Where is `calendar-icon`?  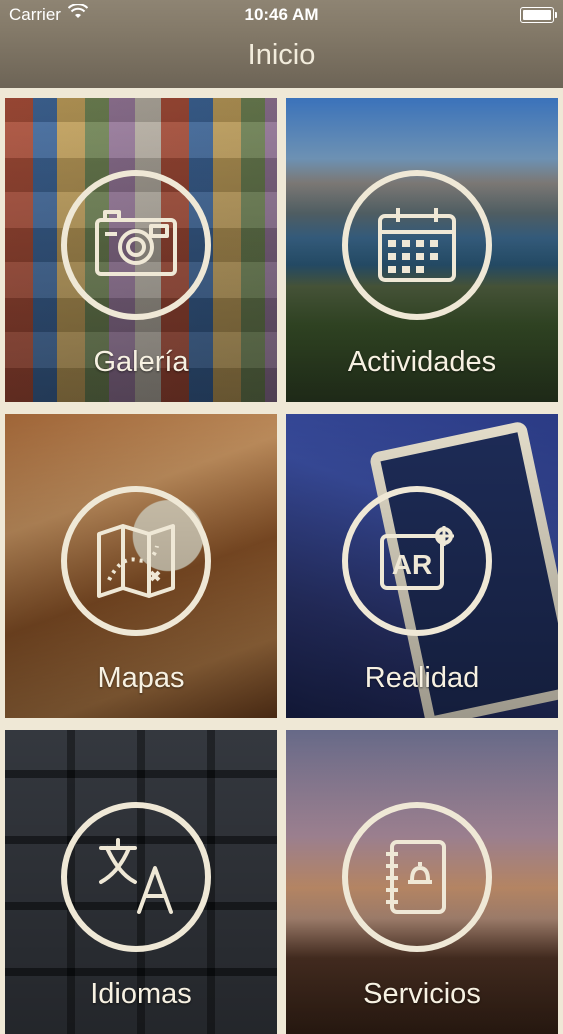 calendar-icon is located at coordinates (417, 245).